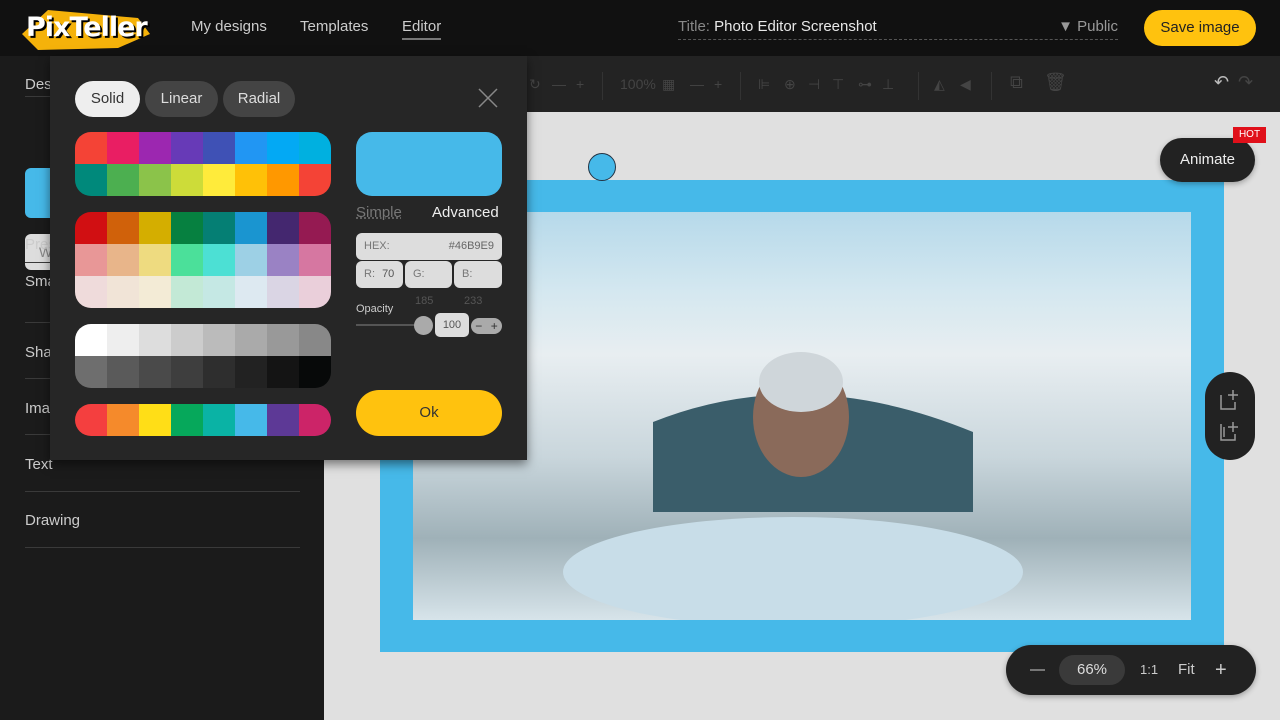 This screenshot has width=1280, height=720. I want to click on nav-editor: Editor, so click(422, 29).